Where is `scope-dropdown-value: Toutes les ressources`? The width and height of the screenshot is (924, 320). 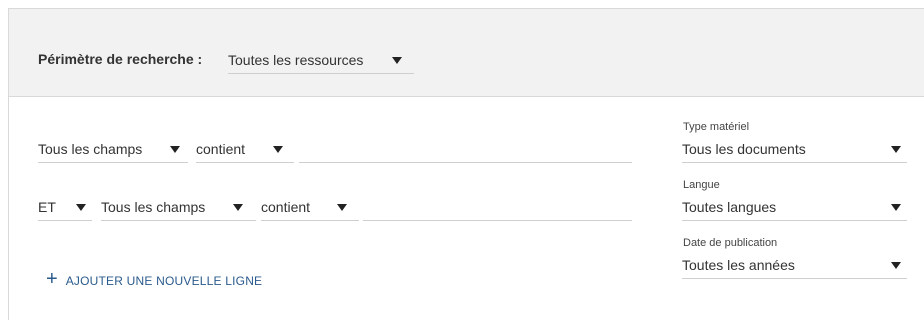
scope-dropdown-value: Toutes les ressources is located at coordinates (296, 60).